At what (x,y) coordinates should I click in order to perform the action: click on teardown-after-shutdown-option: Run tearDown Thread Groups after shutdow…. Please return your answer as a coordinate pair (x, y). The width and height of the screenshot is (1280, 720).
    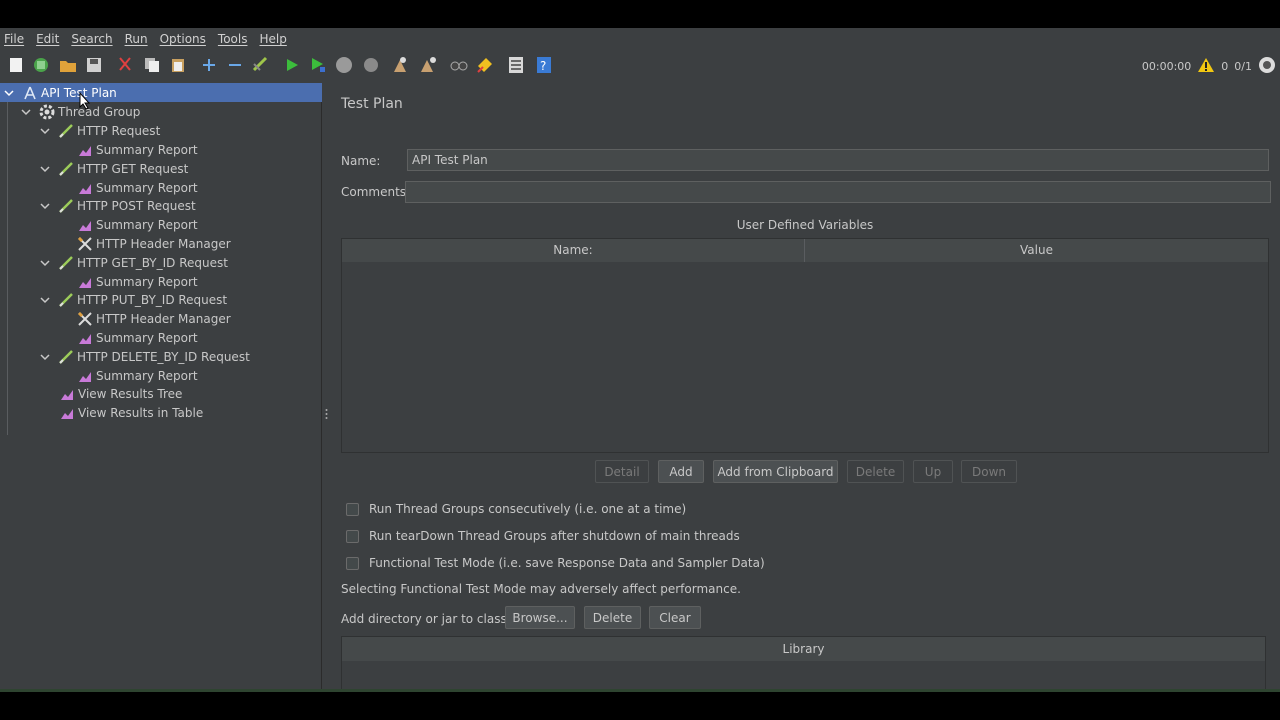
    Looking at the image, I should click on (543, 536).